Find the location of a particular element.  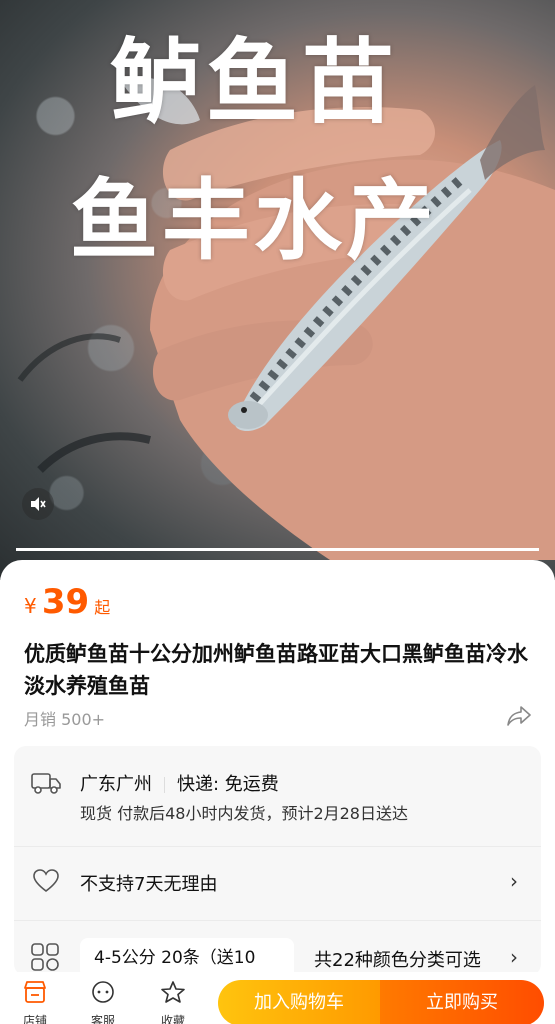

heart-icon is located at coordinates (46, 881).